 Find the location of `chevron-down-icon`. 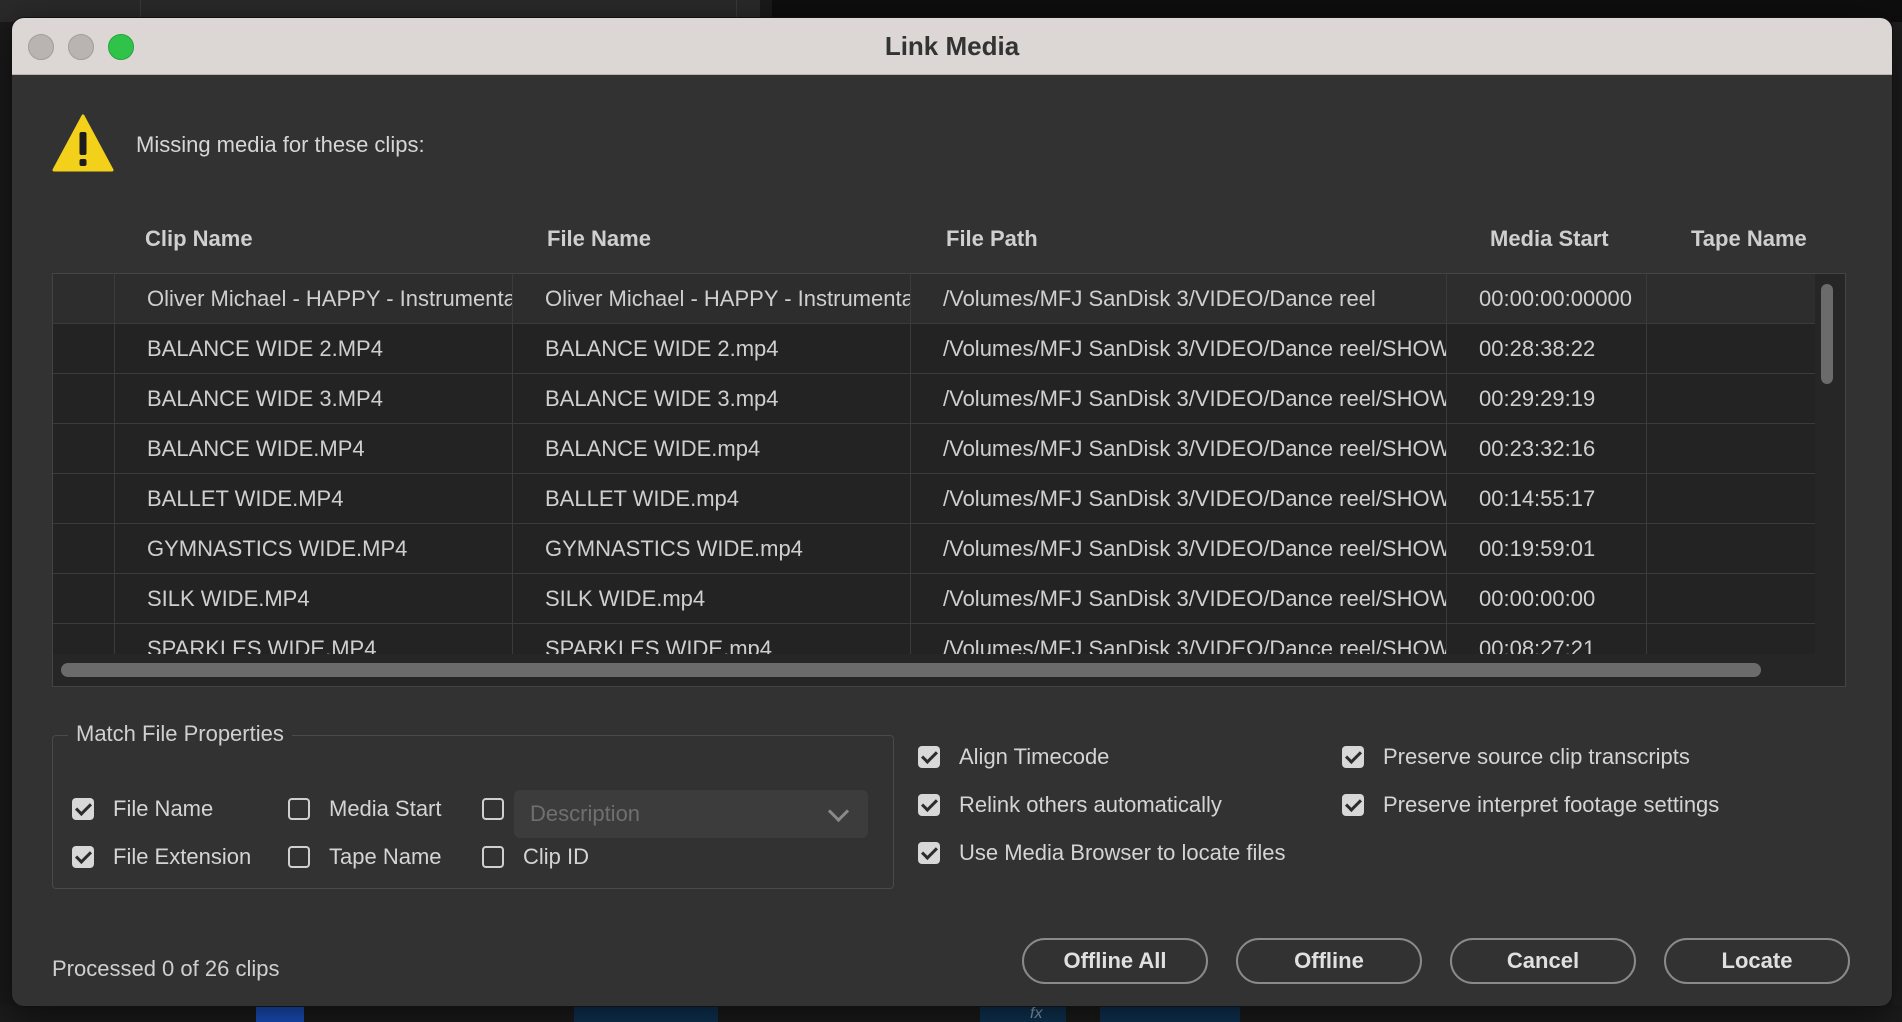

chevron-down-icon is located at coordinates (838, 811).